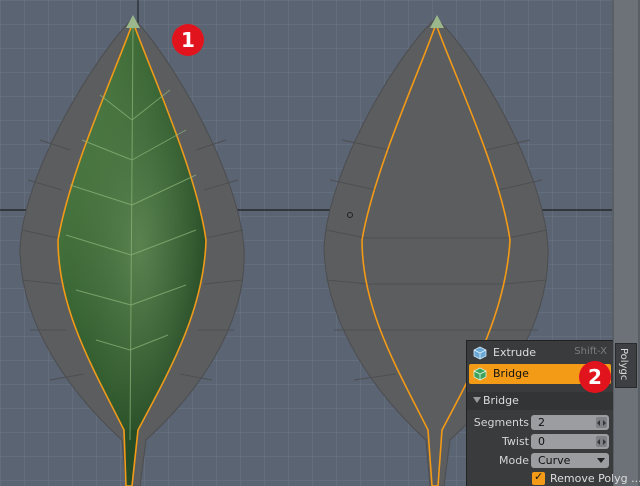  What do you see at coordinates (590, 351) in the screenshot?
I see `extrude-shortcut: Shift-X` at bounding box center [590, 351].